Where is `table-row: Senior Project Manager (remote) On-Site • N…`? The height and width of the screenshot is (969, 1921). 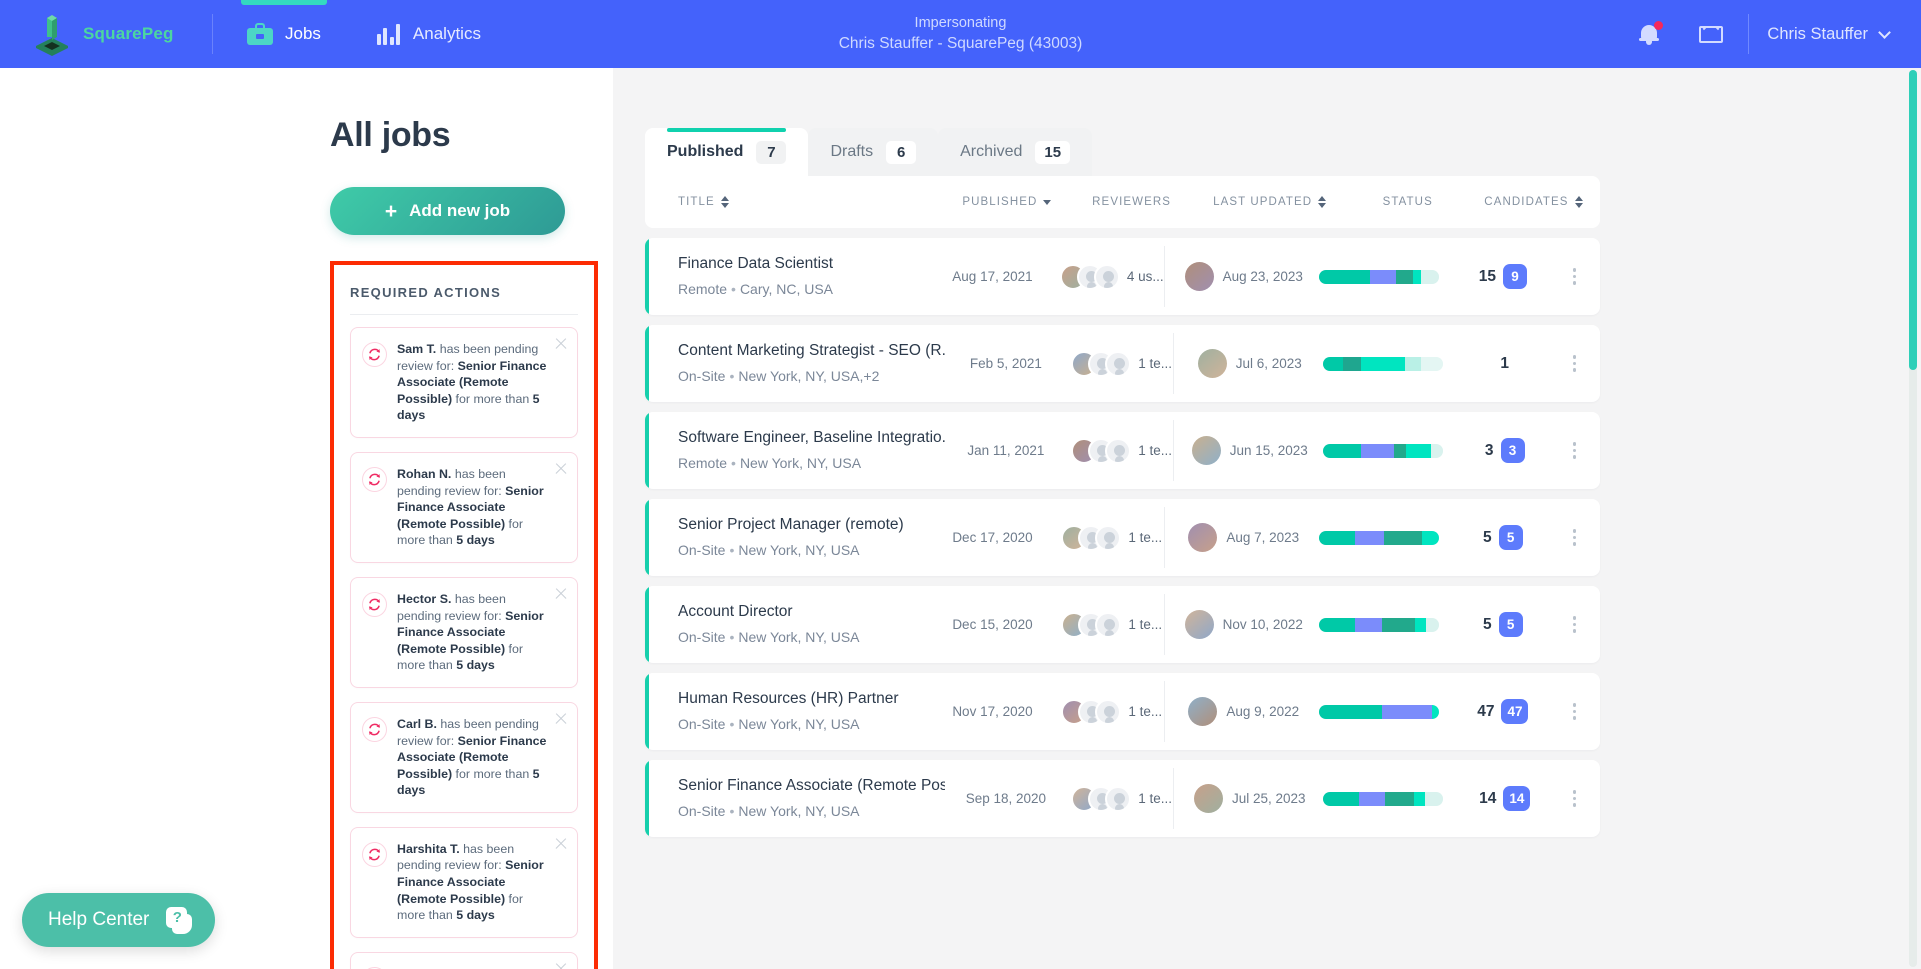
table-row: Senior Project Manager (remote) On-Site • N… is located at coordinates (1122, 537).